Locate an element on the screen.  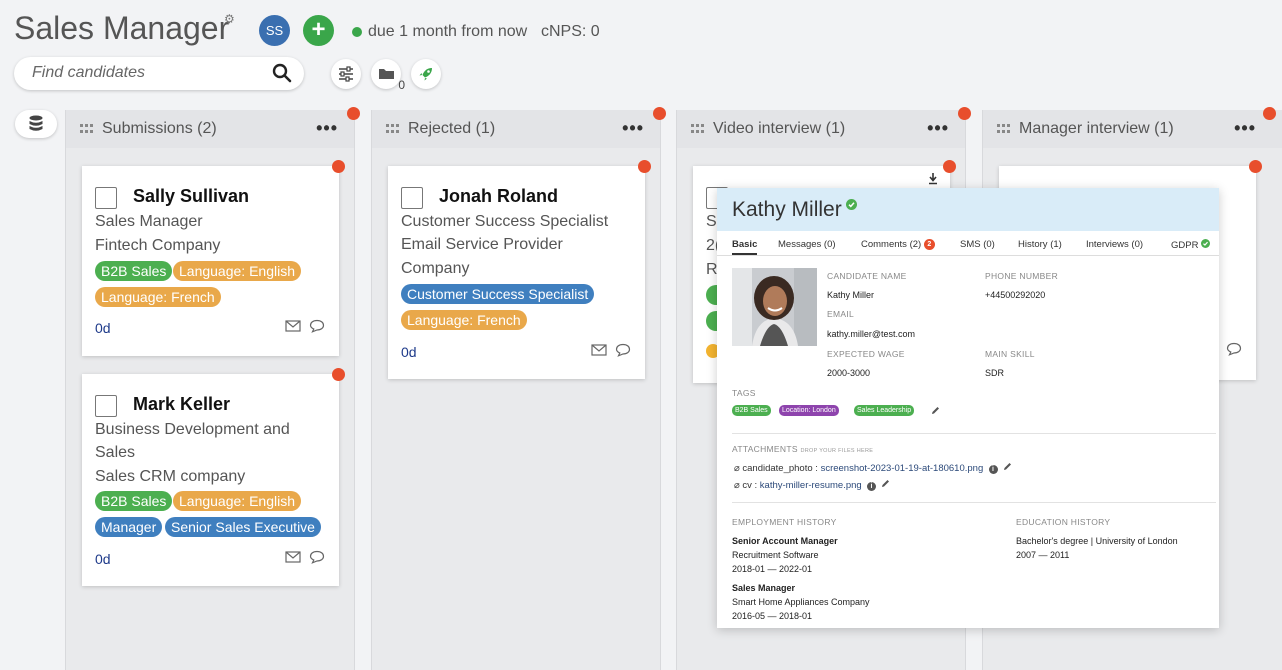
launch-button is located at coordinates (426, 74).